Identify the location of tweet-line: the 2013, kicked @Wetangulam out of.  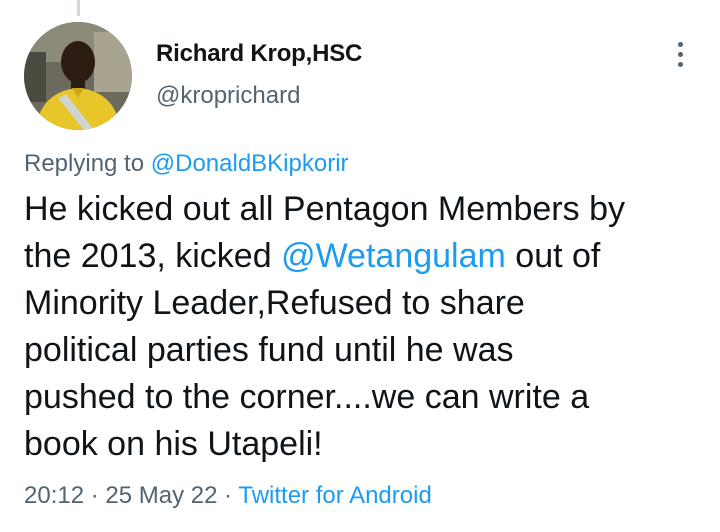
(364, 256).